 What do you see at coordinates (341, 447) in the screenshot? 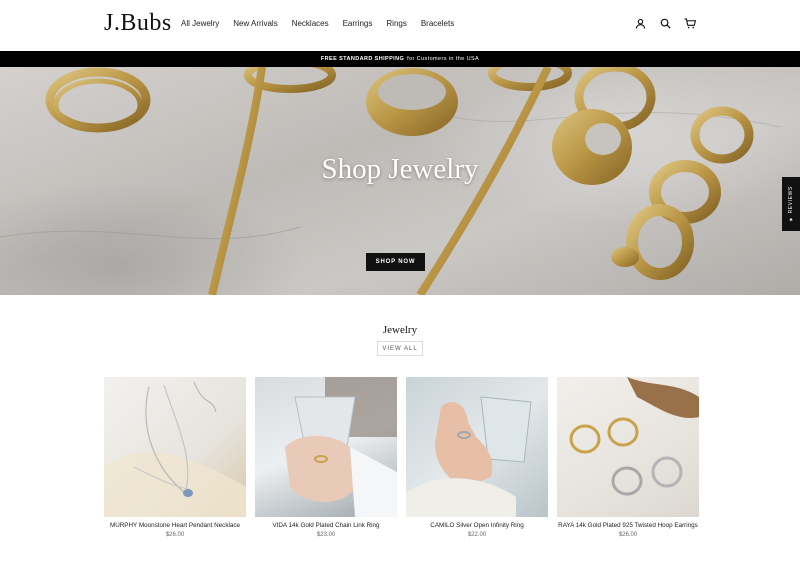
I see `ring-hand-image` at bounding box center [341, 447].